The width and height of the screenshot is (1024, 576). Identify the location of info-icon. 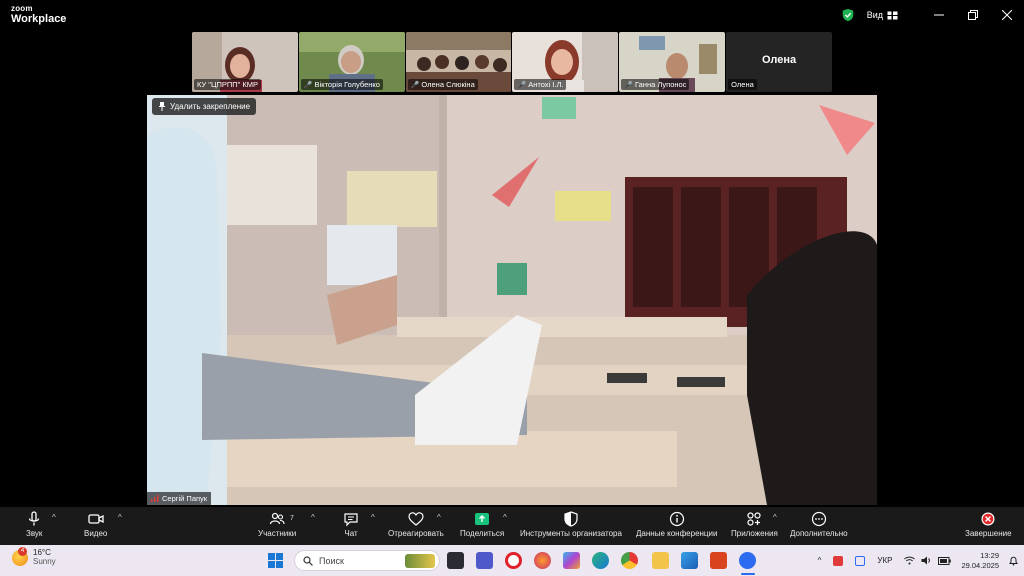
(676, 519).